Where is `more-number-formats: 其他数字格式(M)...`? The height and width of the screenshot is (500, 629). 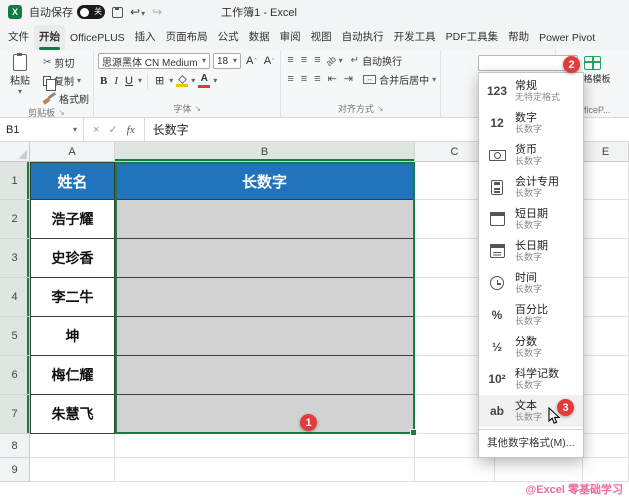 more-number-formats: 其他数字格式(M)... is located at coordinates (531, 442).